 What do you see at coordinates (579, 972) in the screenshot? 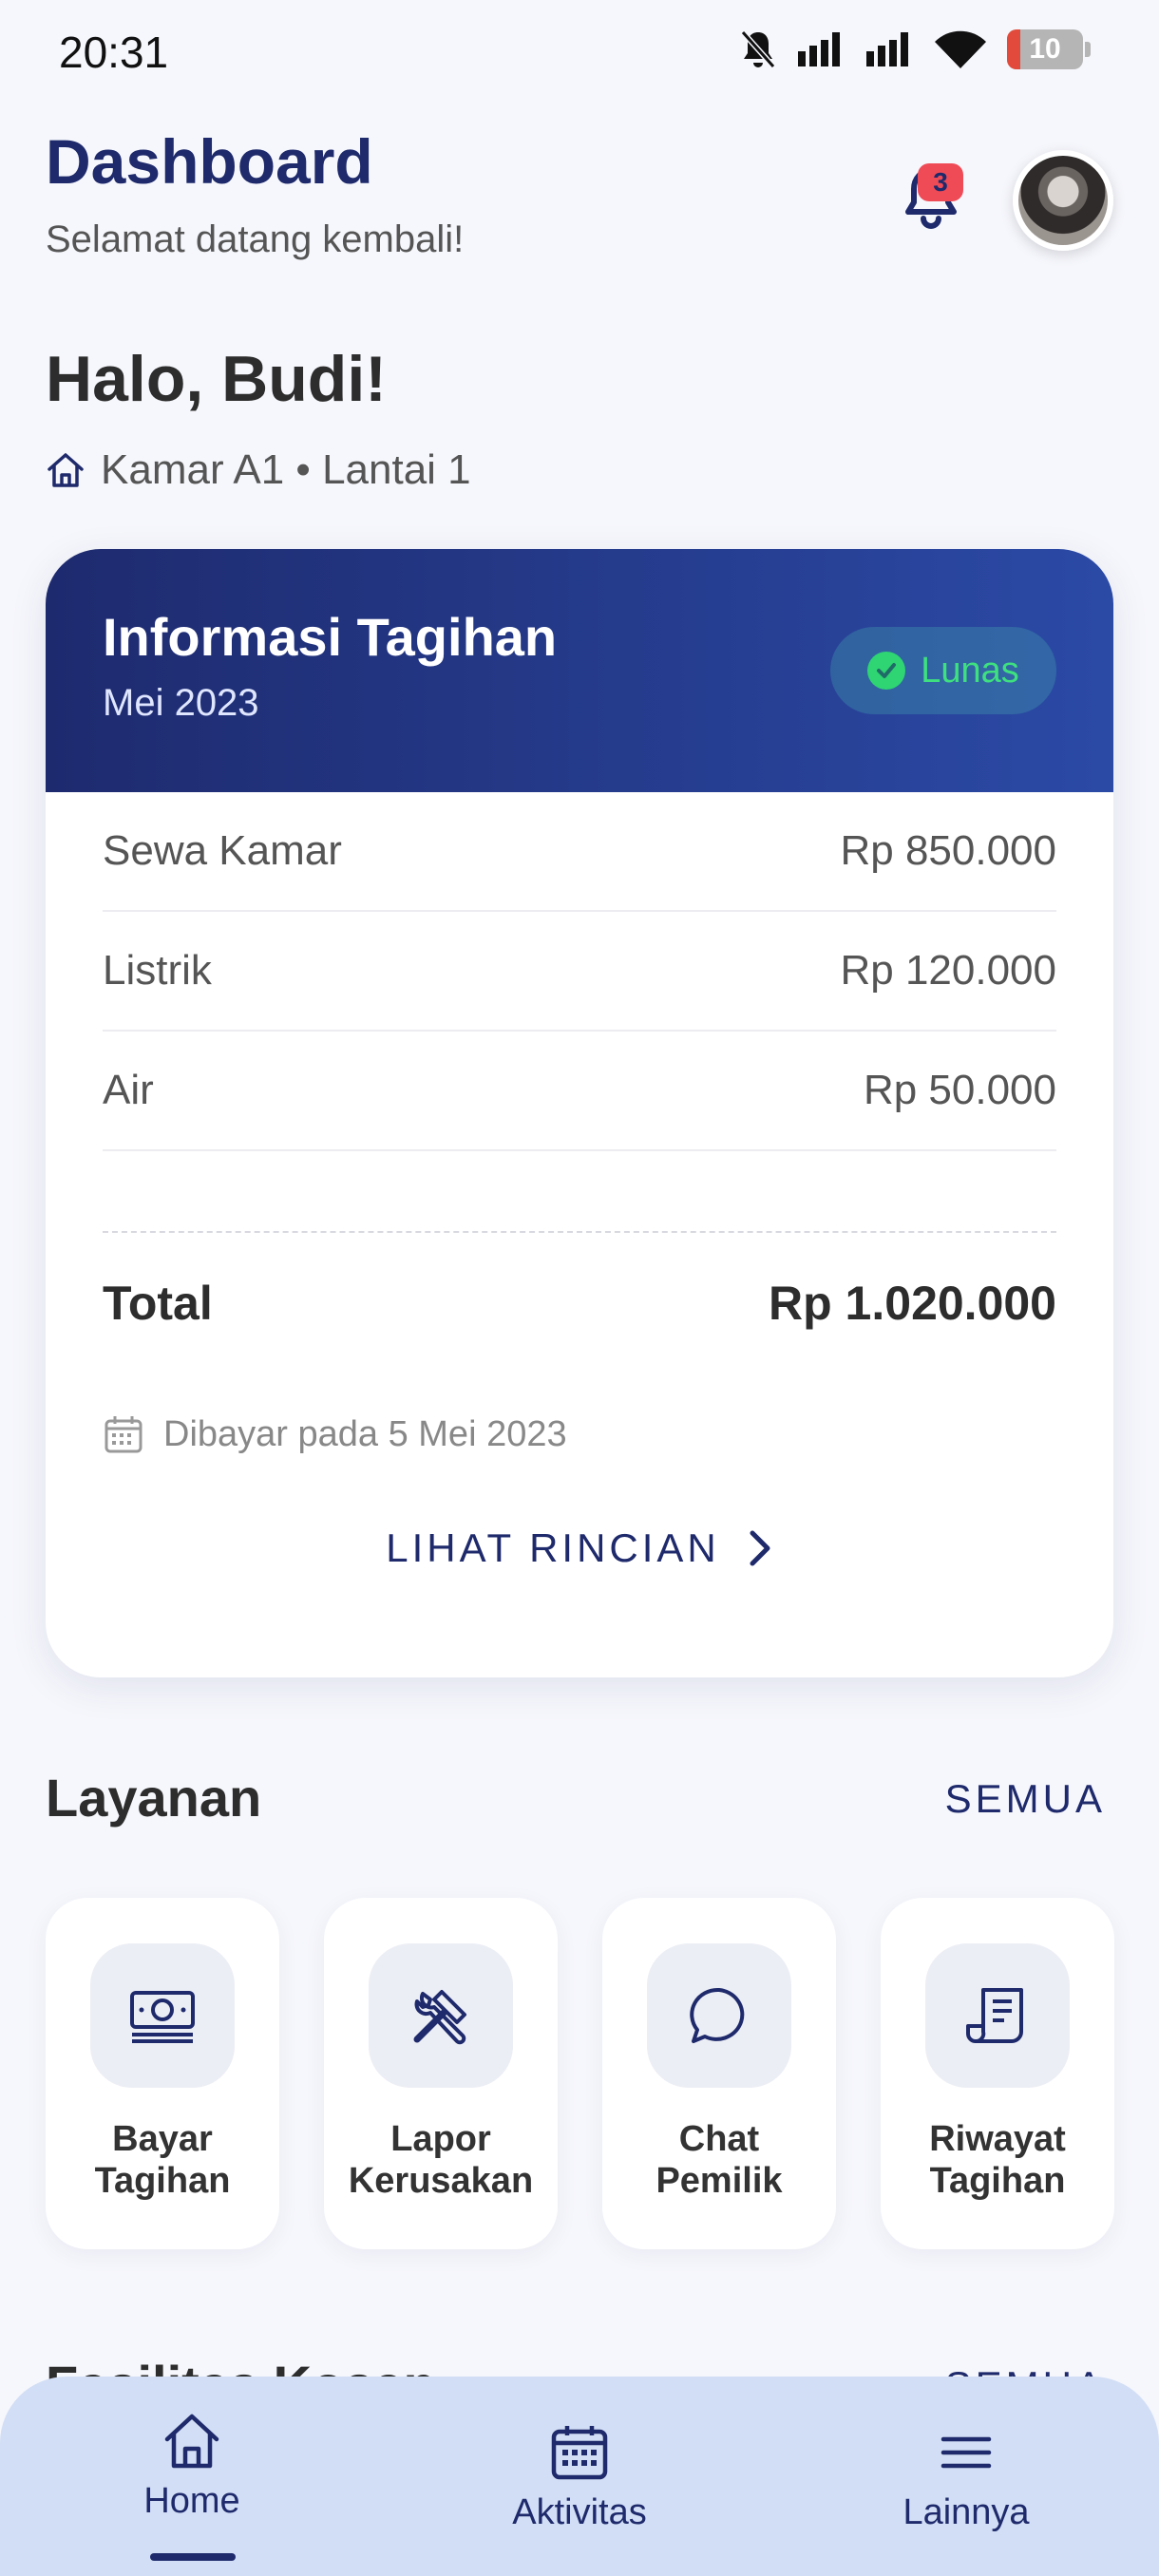
I see `bill-row: Listrik Rp 120.000` at bounding box center [579, 972].